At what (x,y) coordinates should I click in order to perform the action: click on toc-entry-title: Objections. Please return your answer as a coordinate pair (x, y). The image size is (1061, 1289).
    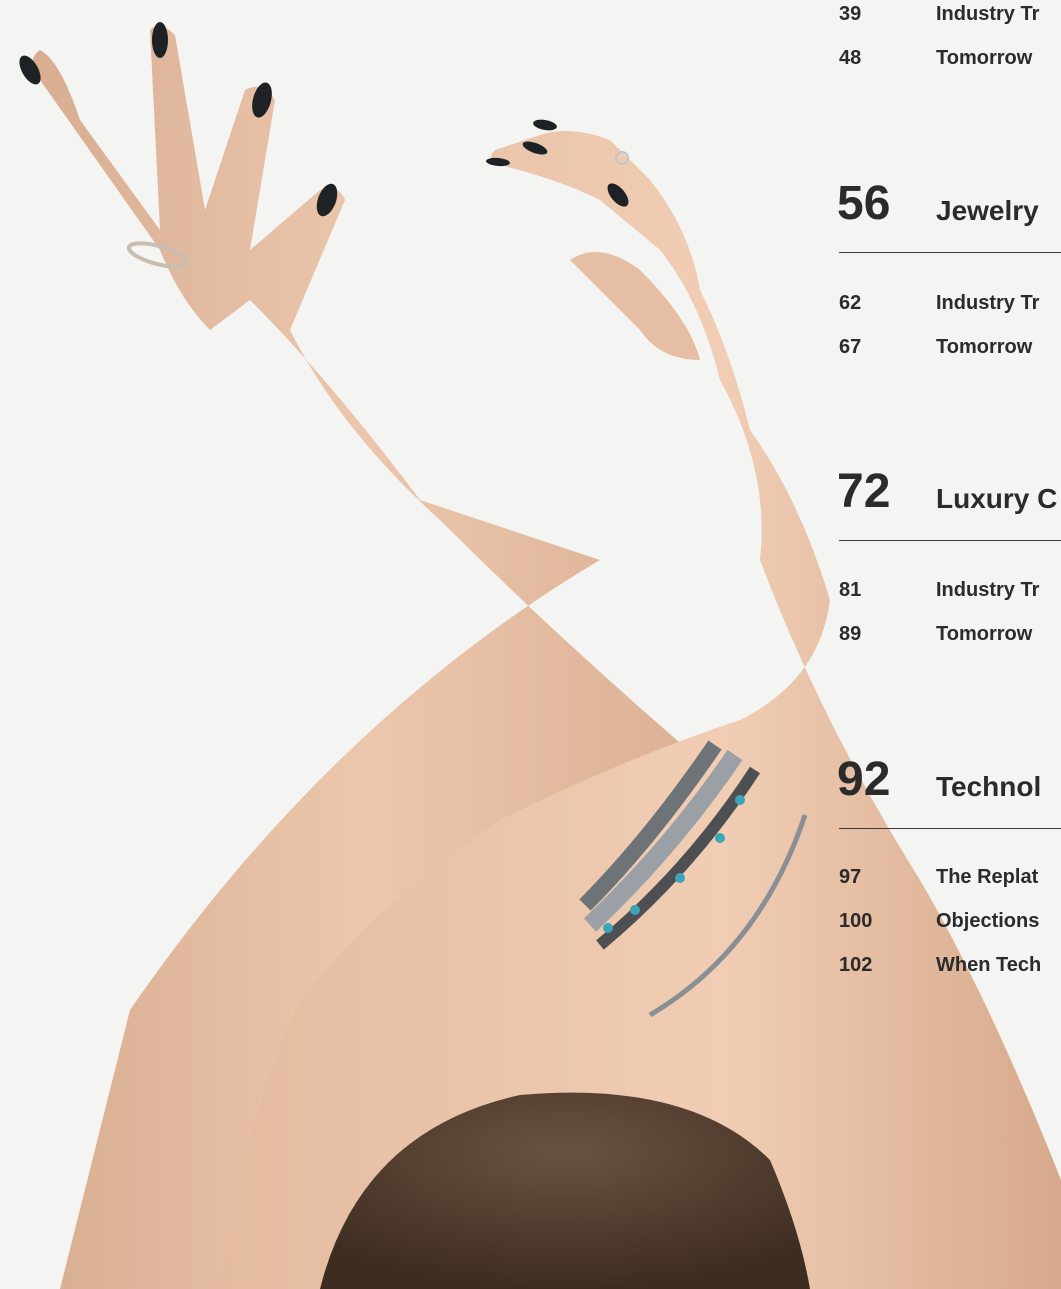
    Looking at the image, I should click on (987, 921).